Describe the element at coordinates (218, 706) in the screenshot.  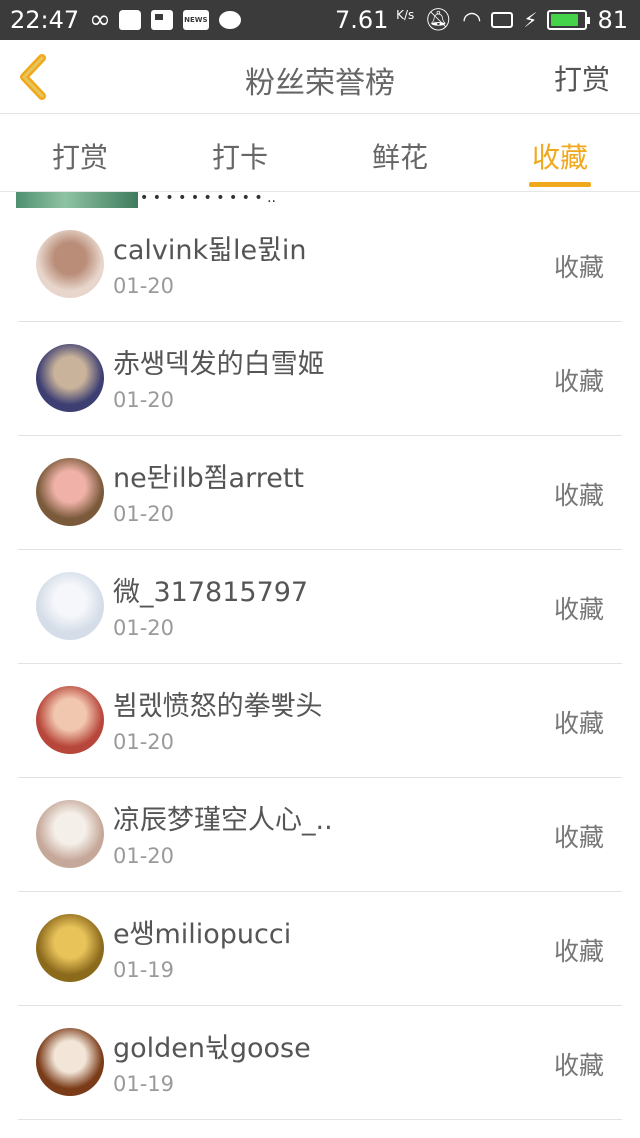
I see `user-name: 뵘렜愤怒的拳뽲头` at that location.